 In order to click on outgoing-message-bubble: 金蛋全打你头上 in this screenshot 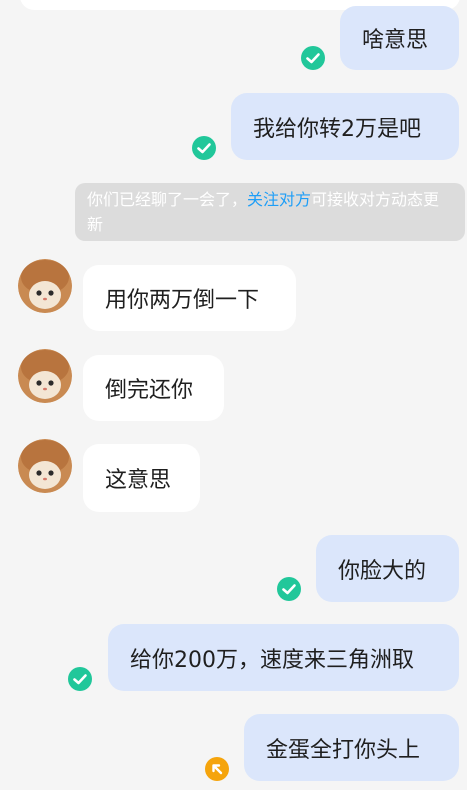, I will do `click(351, 747)`.